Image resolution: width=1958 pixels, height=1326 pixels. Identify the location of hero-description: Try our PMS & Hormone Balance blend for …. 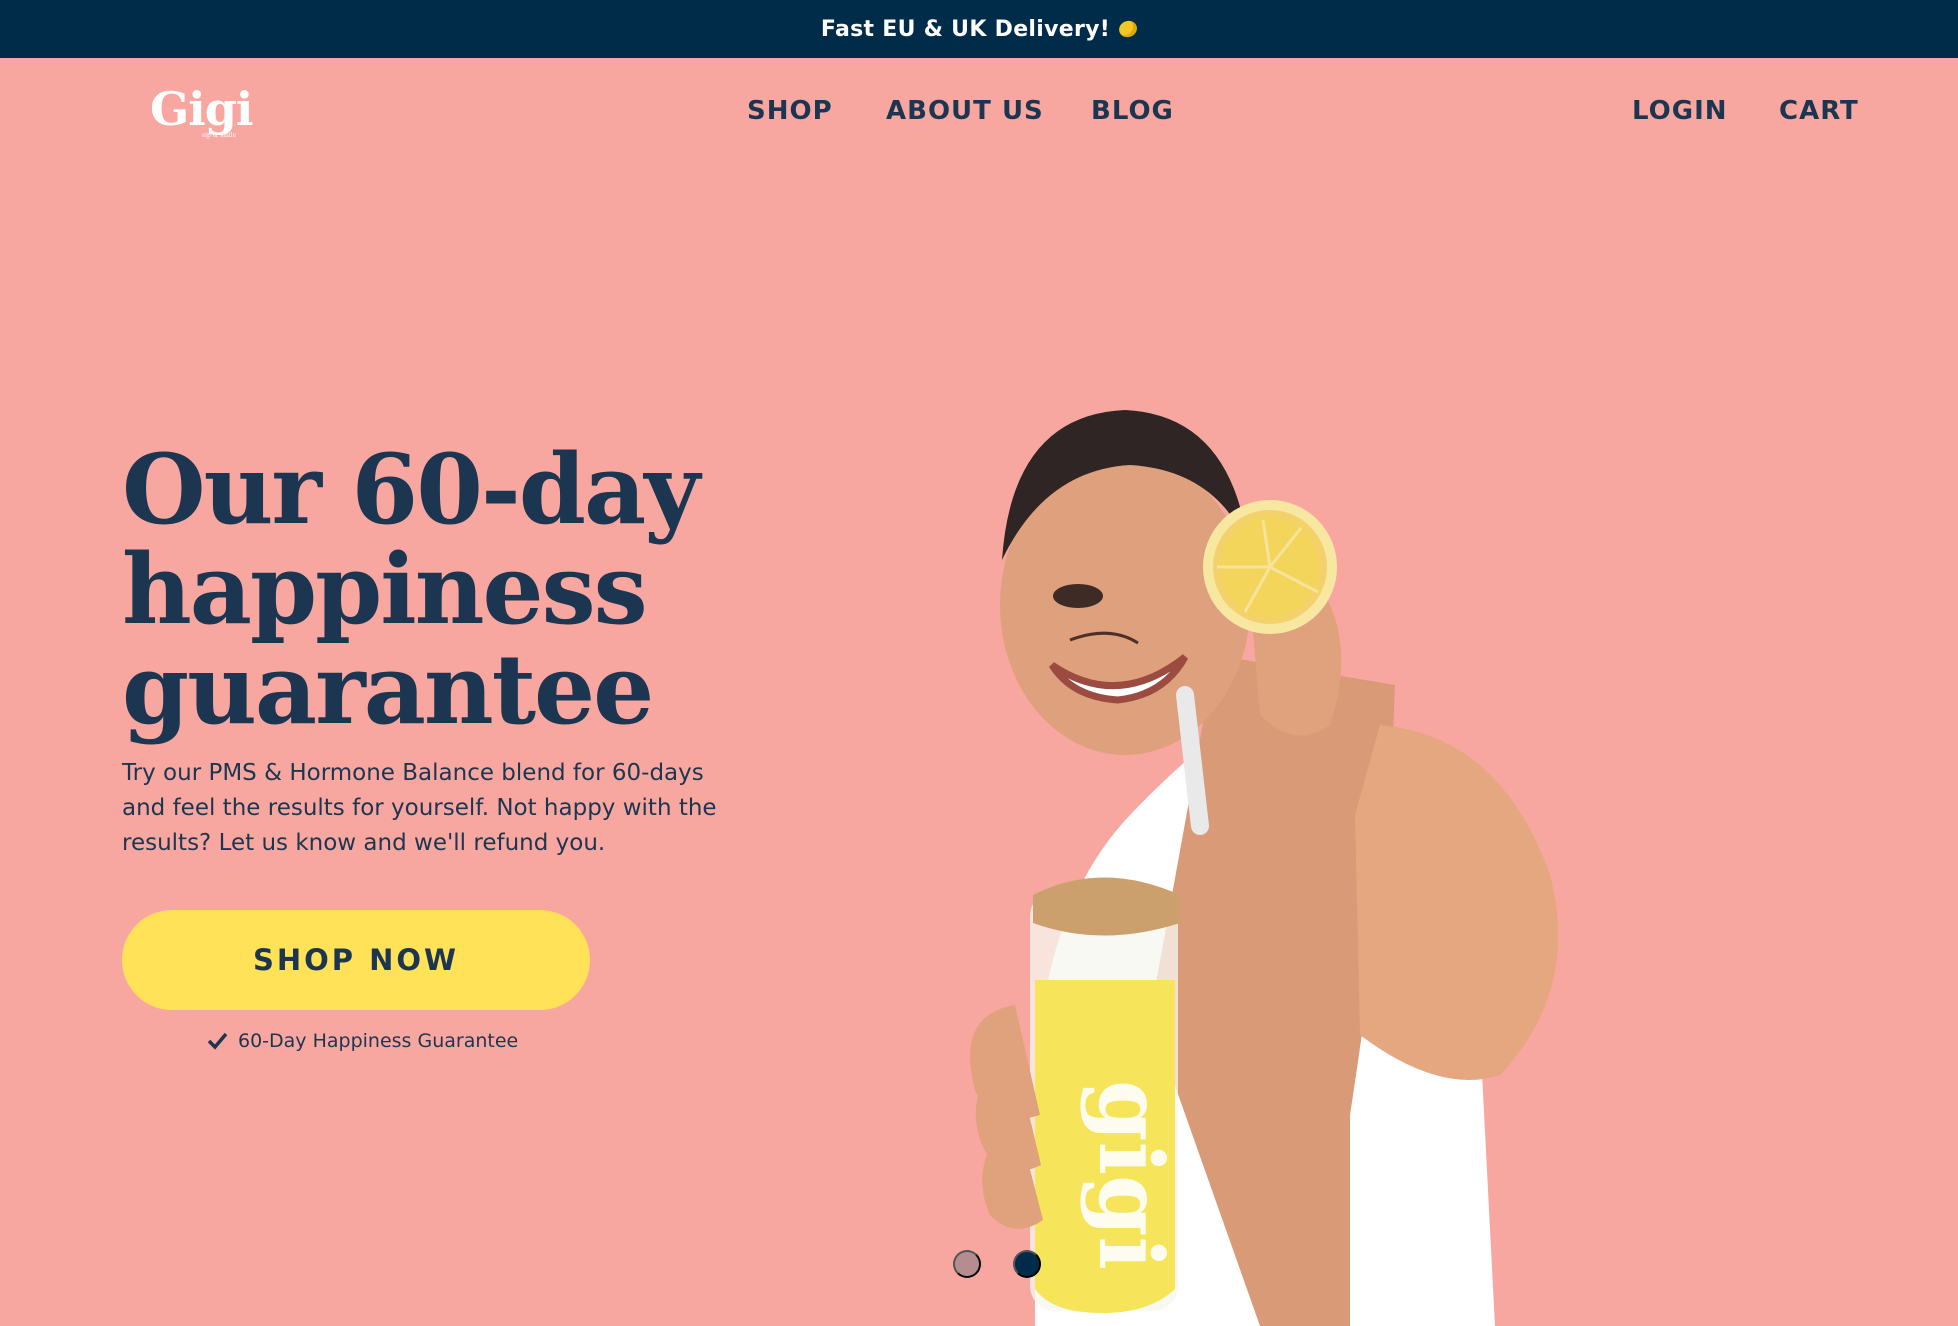
(419, 808).